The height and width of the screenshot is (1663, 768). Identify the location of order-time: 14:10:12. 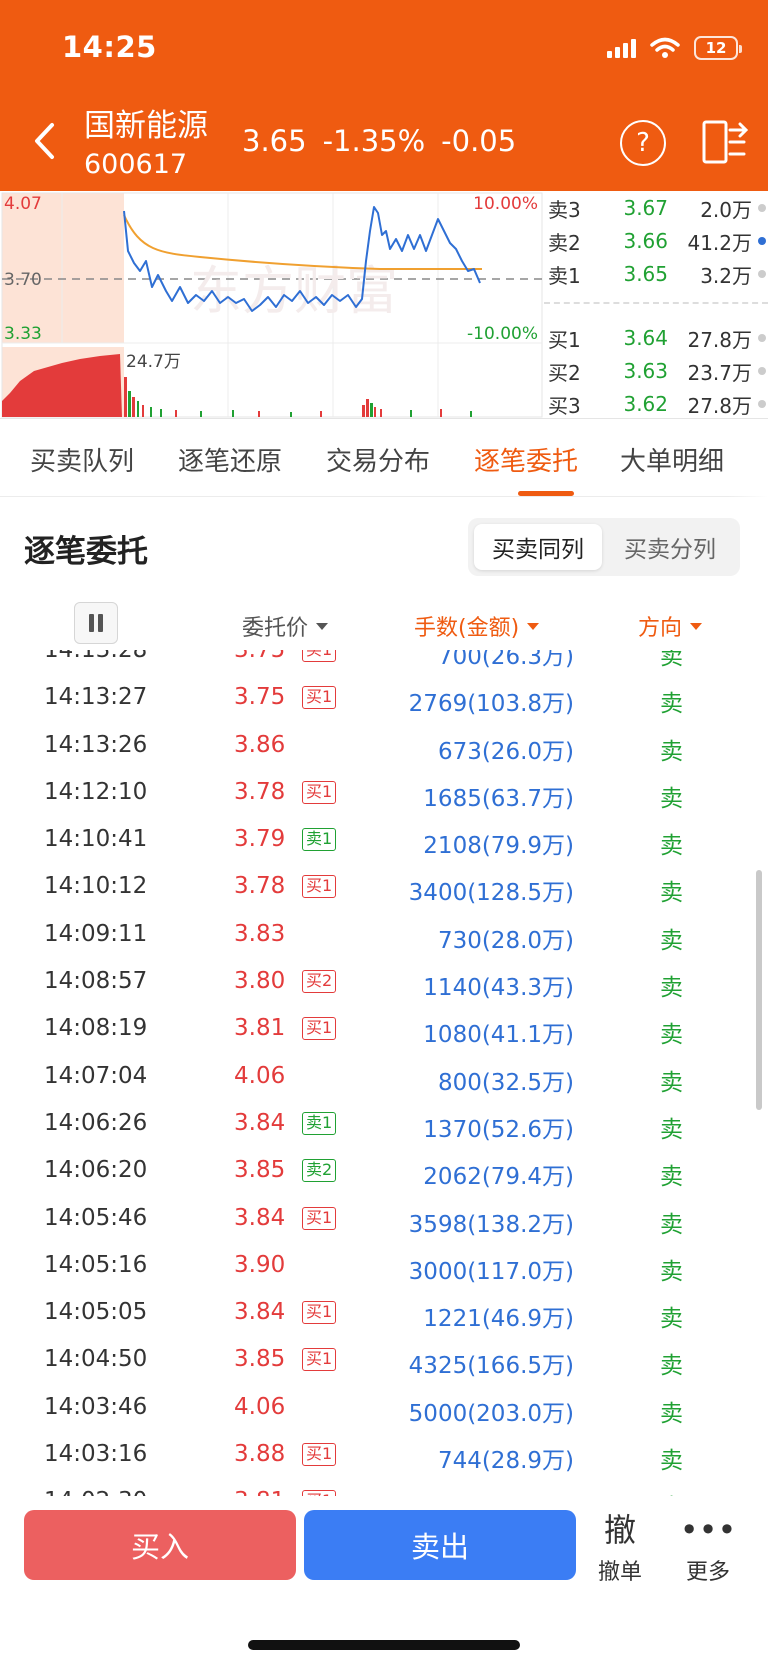
(96, 886).